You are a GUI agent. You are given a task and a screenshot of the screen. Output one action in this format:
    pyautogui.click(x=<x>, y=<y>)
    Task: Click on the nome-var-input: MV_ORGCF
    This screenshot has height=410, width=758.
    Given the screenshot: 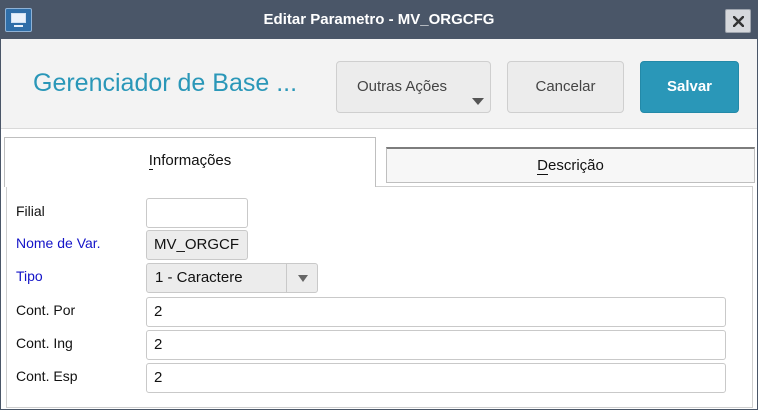 What is the action you would take?
    pyautogui.click(x=197, y=245)
    